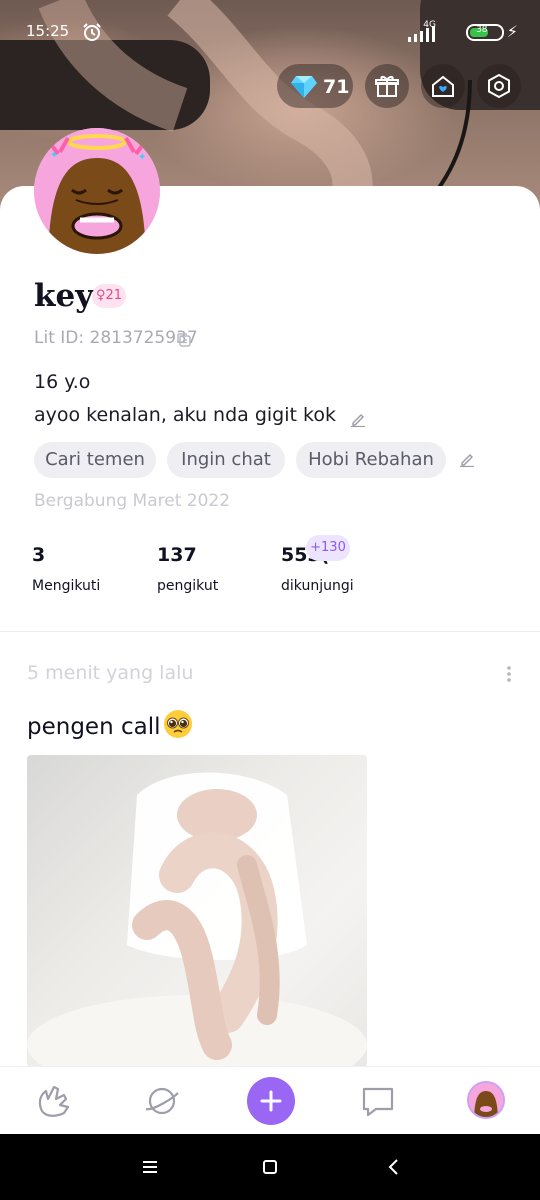 This screenshot has height=1200, width=540. Describe the element at coordinates (177, 555) in the screenshot. I see `followers-count: 137` at that location.